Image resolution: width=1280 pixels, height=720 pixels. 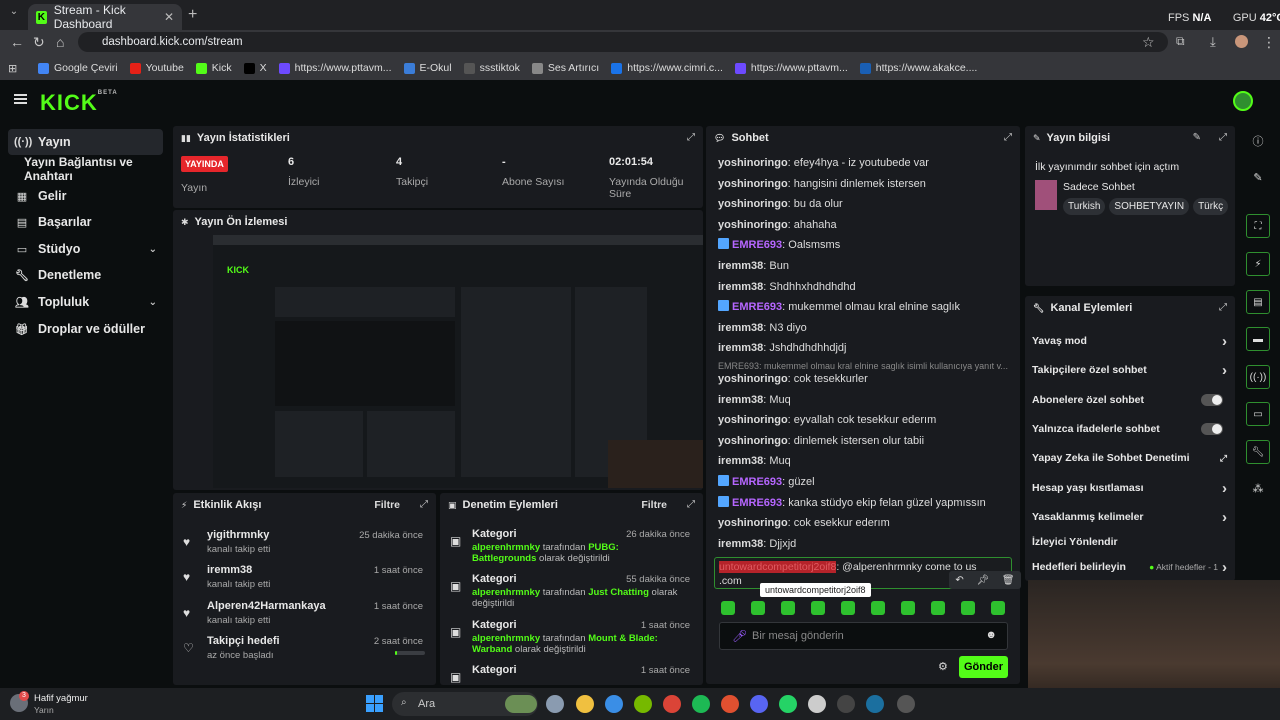 What do you see at coordinates (991, 635) in the screenshot?
I see `emoji-icon: ☻` at bounding box center [991, 635].